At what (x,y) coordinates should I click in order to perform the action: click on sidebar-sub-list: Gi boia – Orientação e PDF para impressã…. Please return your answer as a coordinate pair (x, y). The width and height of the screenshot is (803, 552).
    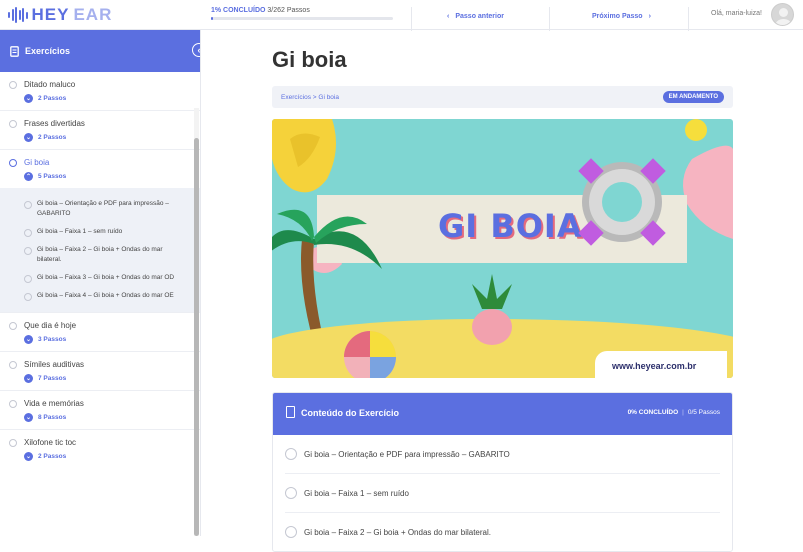
    Looking at the image, I should click on (100, 250).